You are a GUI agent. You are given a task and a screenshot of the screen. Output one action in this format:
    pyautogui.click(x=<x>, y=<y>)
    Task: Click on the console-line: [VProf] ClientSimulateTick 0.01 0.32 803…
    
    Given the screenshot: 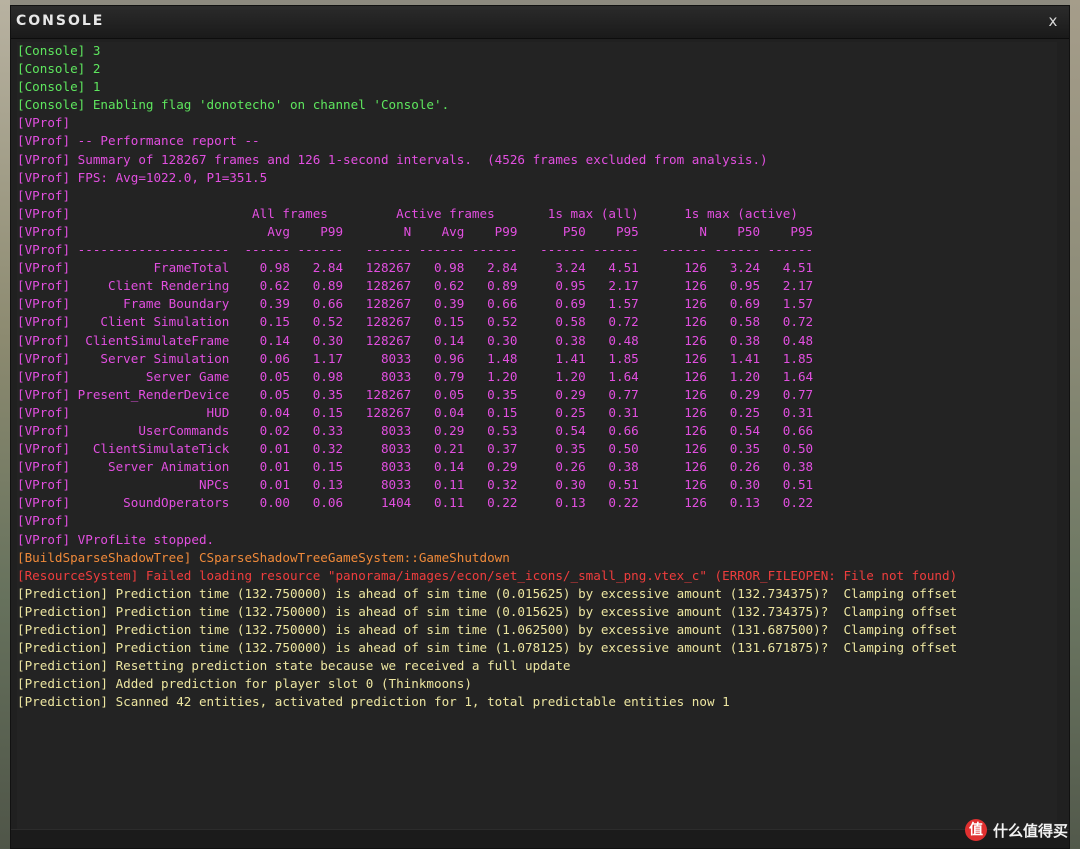 What is the action you would take?
    pyautogui.click(x=415, y=449)
    